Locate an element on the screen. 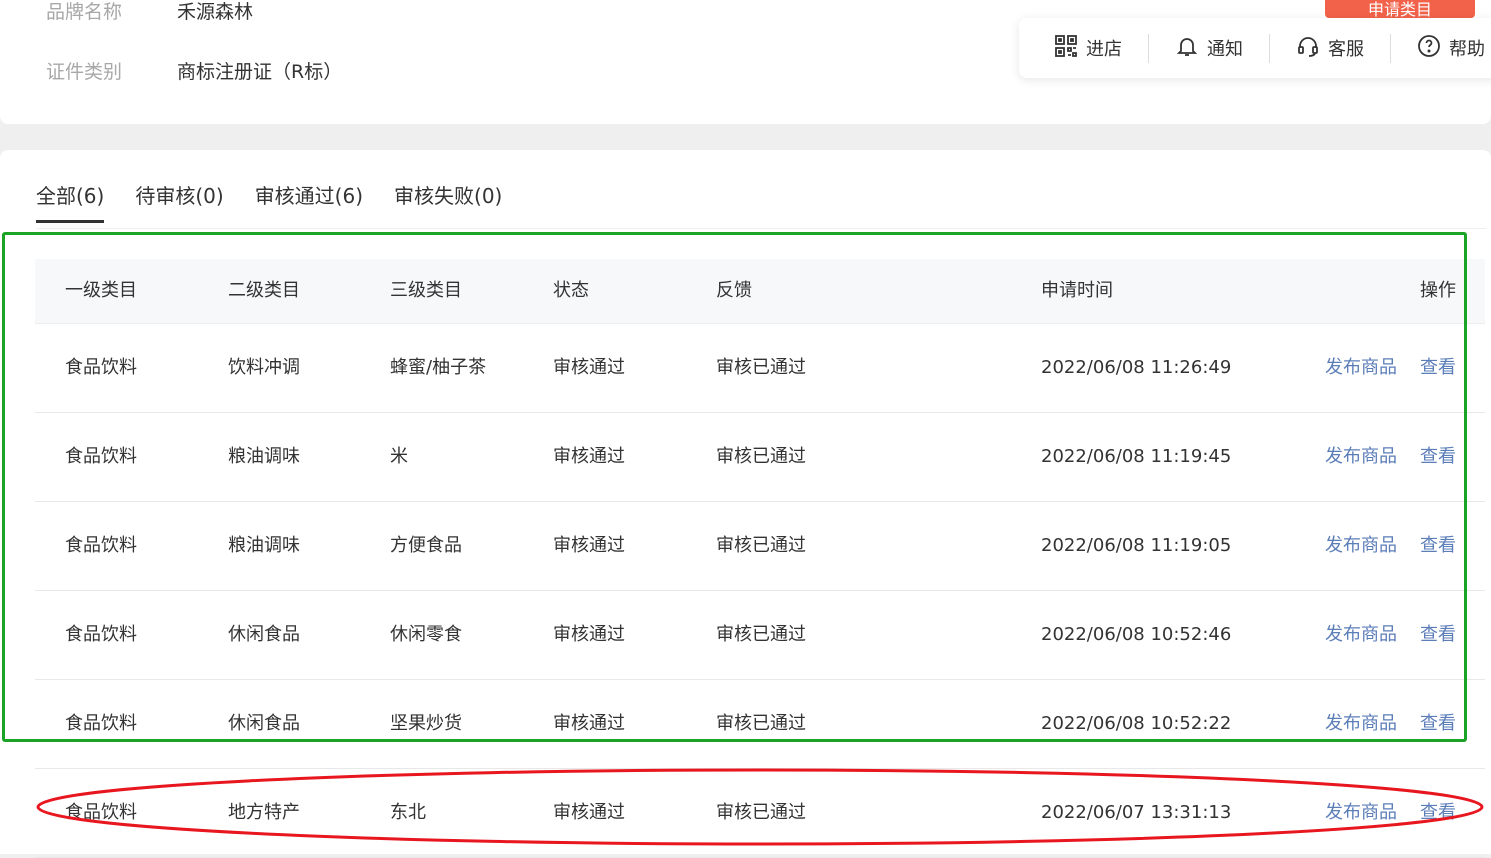 The image size is (1491, 858). cell-level3: 蜂蜜/柚子茶 is located at coordinates (438, 367).